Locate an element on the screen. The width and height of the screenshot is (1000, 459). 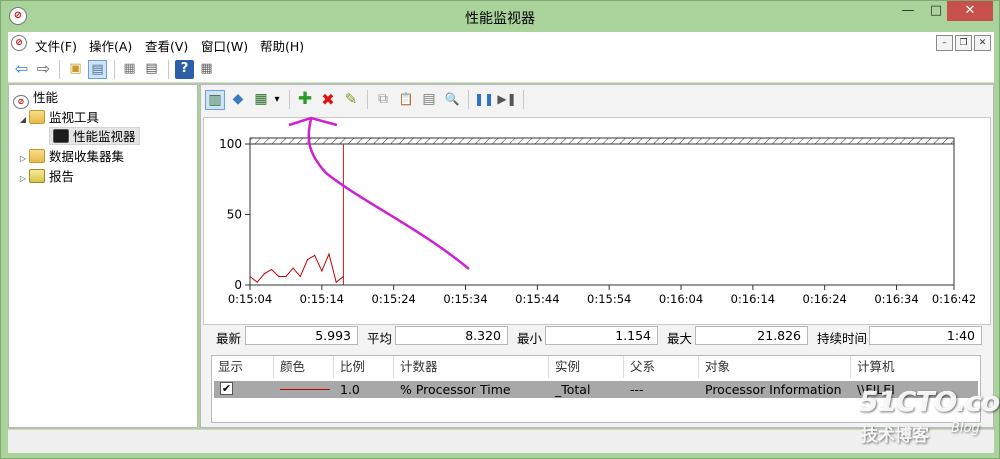
tree-item-label: 监视工具 is located at coordinates (74, 117).